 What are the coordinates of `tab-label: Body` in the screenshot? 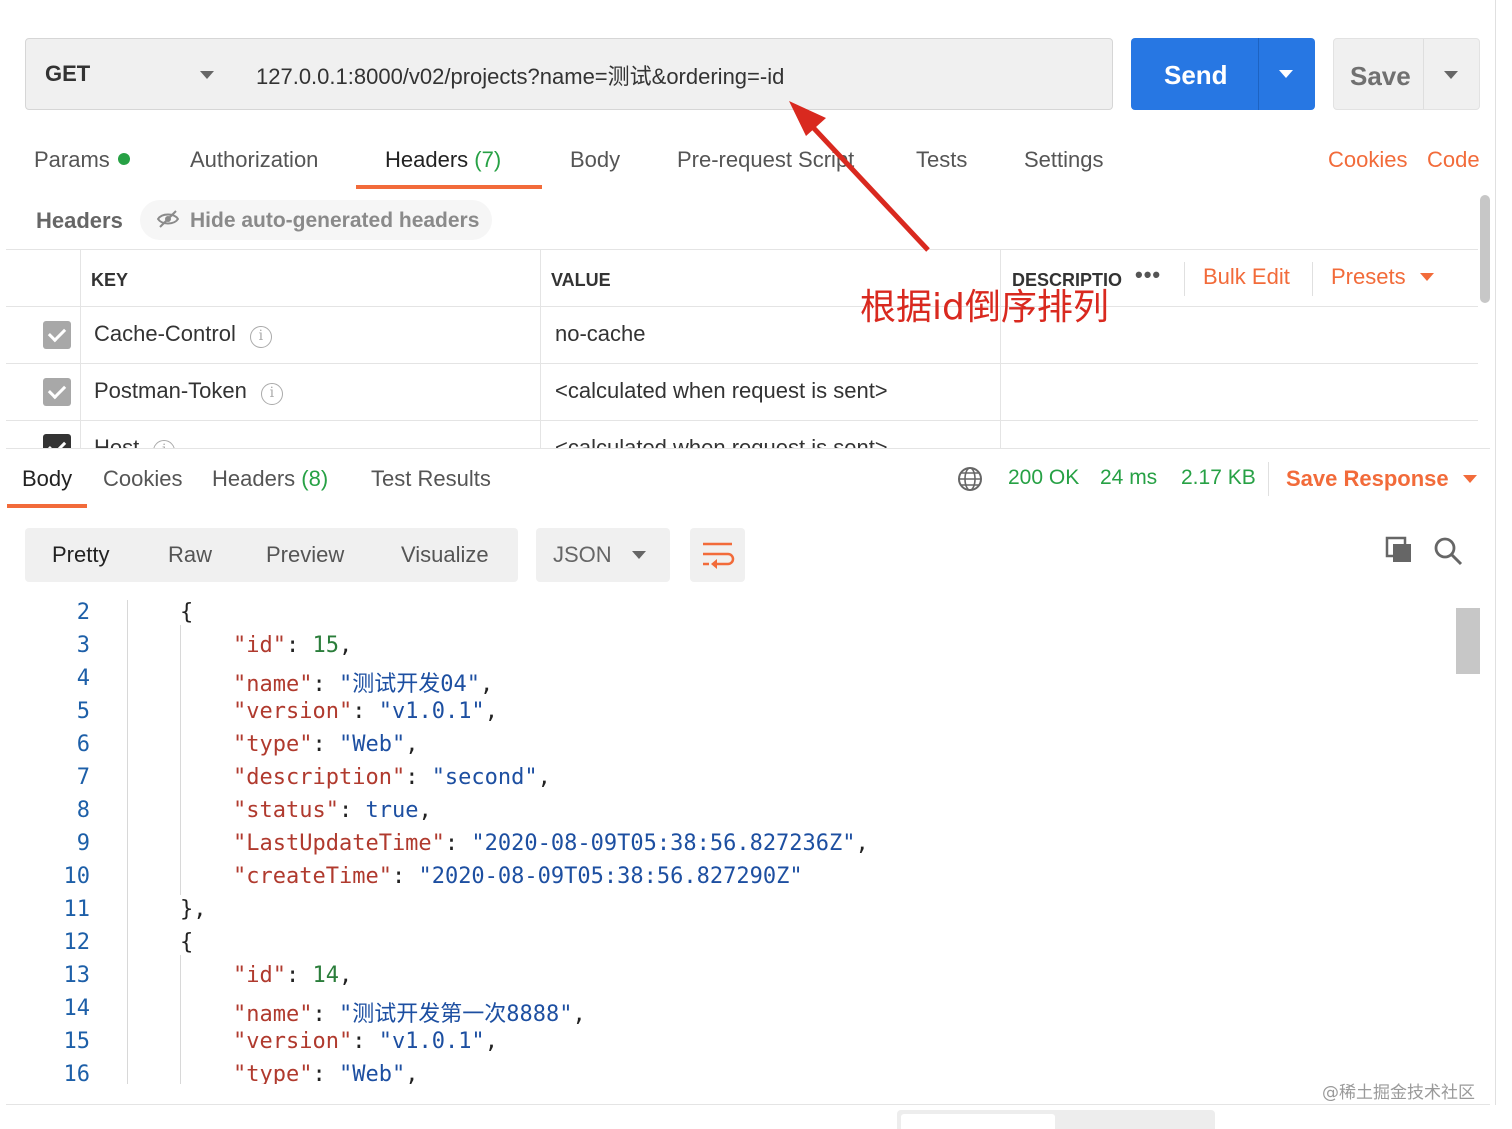 It's located at (595, 159).